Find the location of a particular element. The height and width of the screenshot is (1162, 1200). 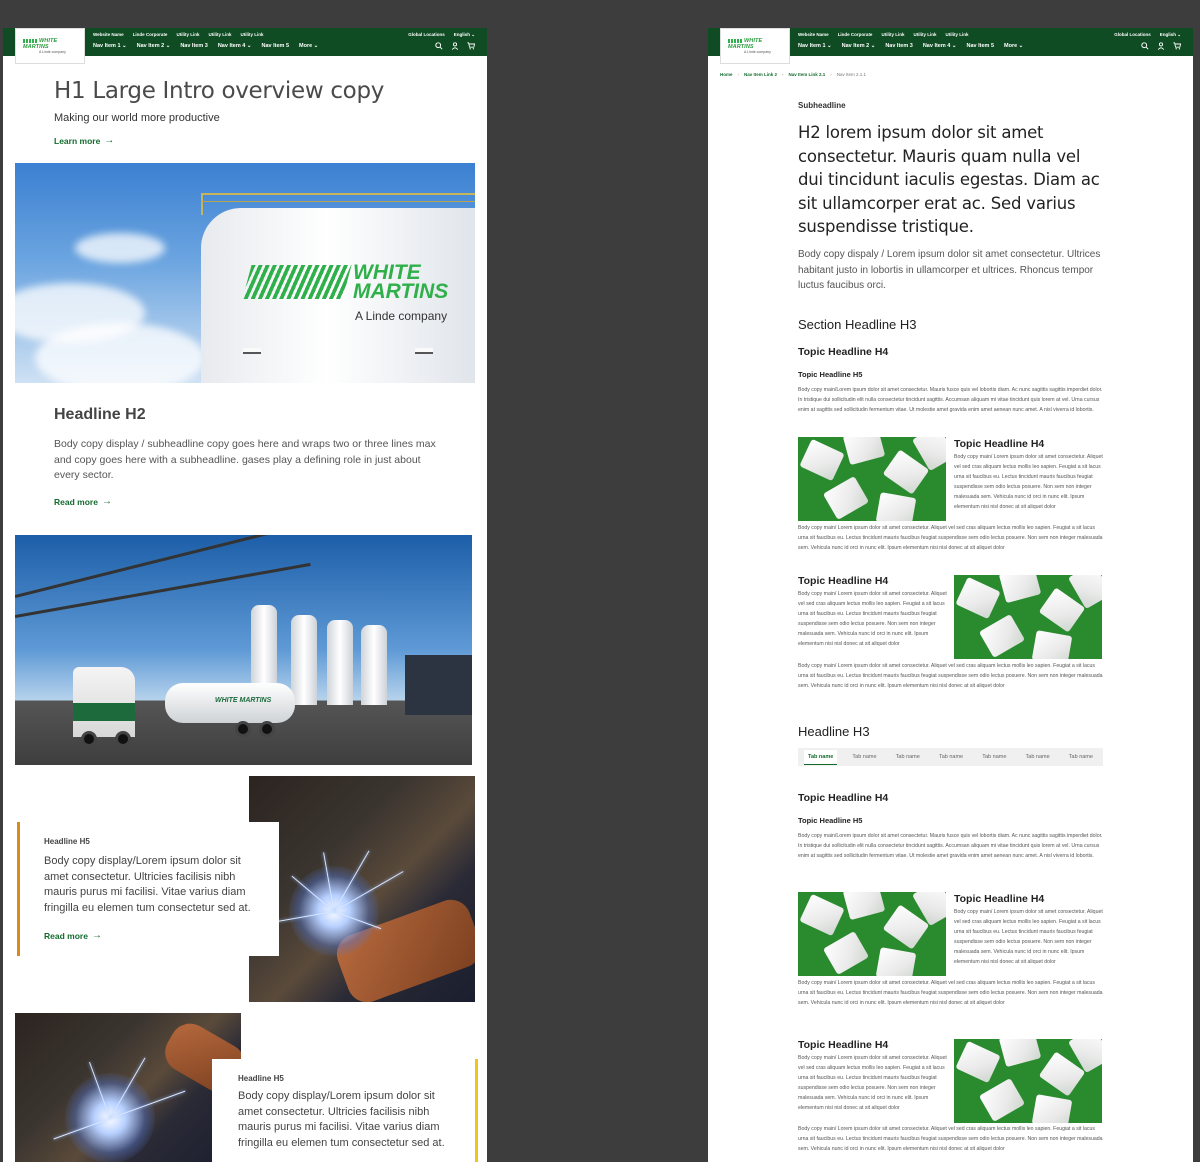

image-welding is located at coordinates (362, 889).